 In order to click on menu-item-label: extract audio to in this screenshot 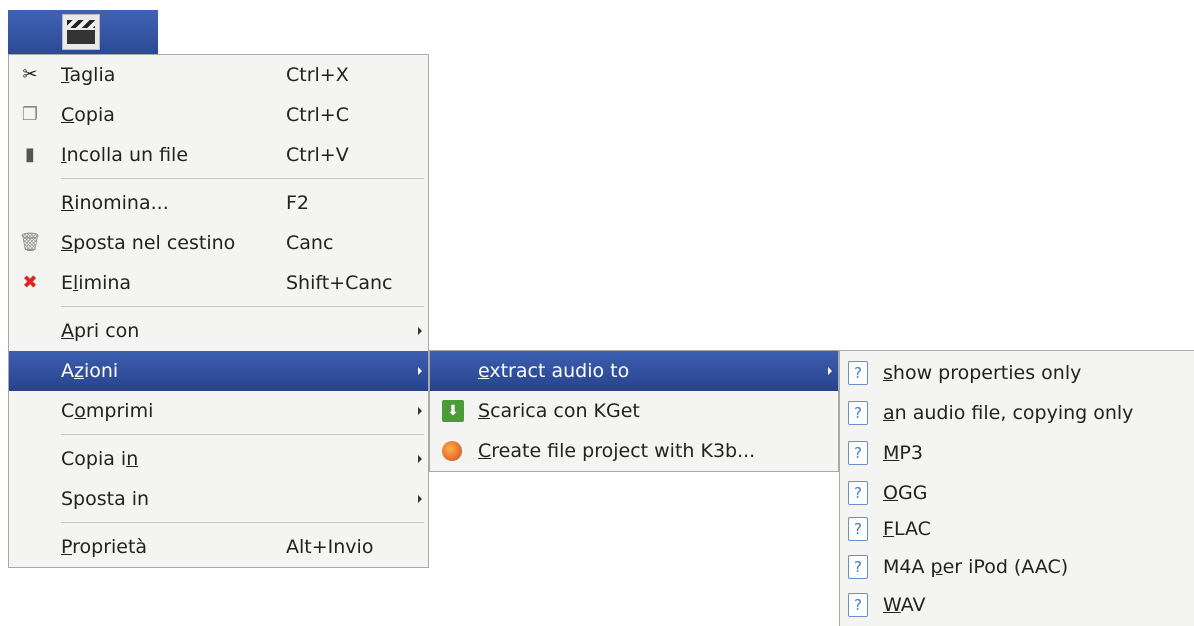, I will do `click(554, 371)`.